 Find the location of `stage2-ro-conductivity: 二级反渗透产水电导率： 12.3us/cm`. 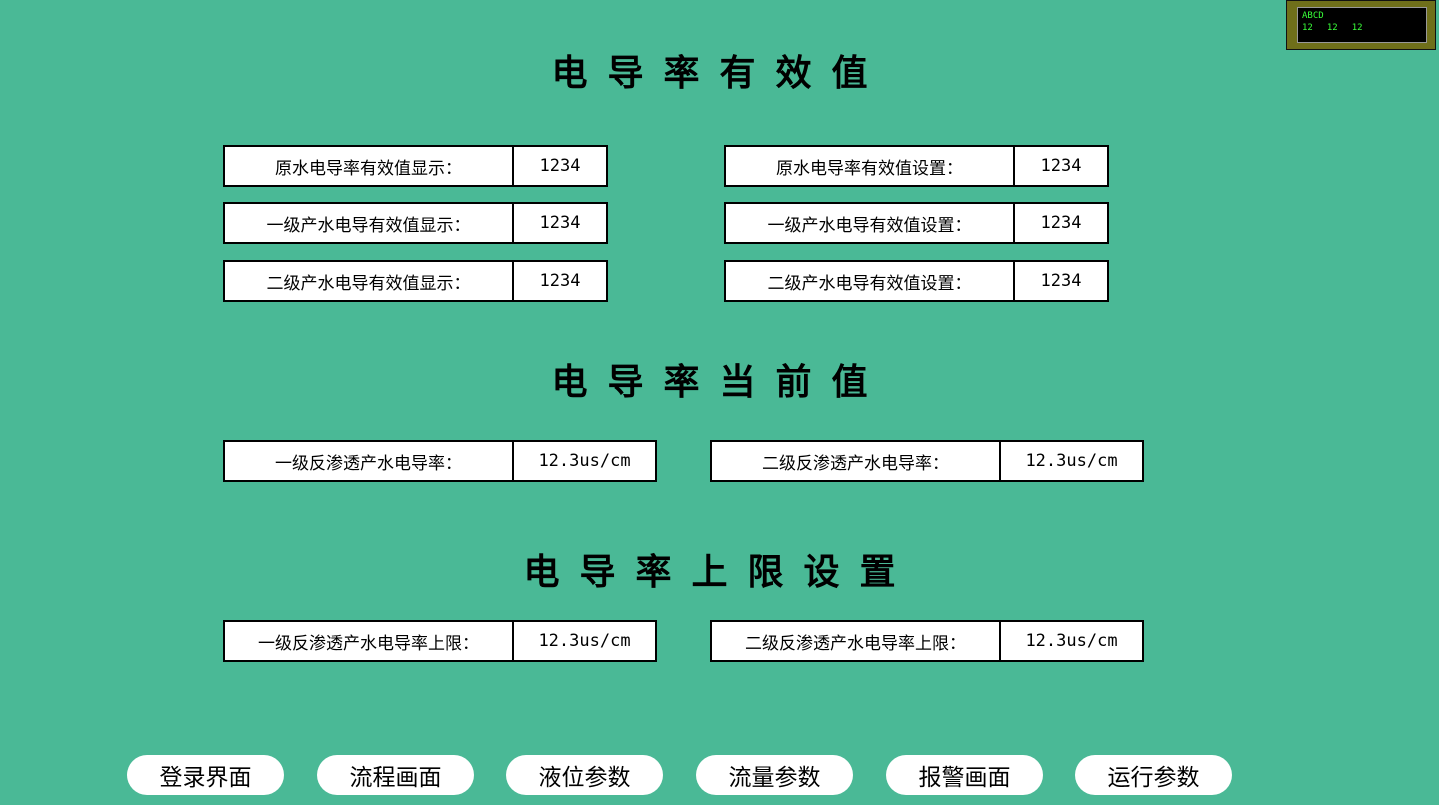

stage2-ro-conductivity: 二级反渗透产水电导率： 12.3us/cm is located at coordinates (927, 461).